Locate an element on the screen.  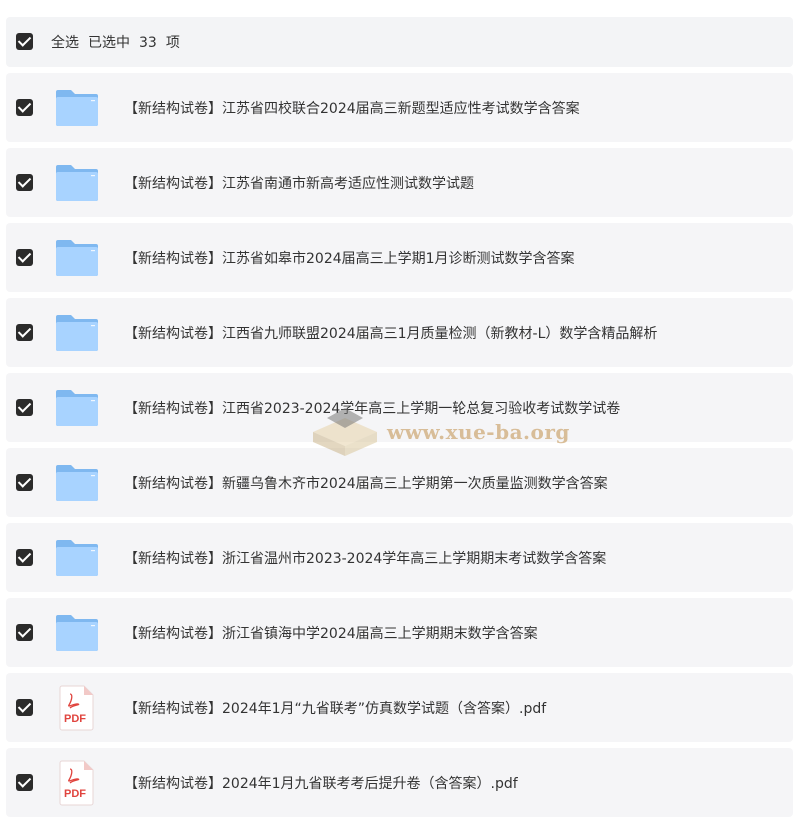
file-name: 【新结构试卷】新疆乌鲁木齐市2024届高三上学期第一次质量监测数学含答案 is located at coordinates (366, 483).